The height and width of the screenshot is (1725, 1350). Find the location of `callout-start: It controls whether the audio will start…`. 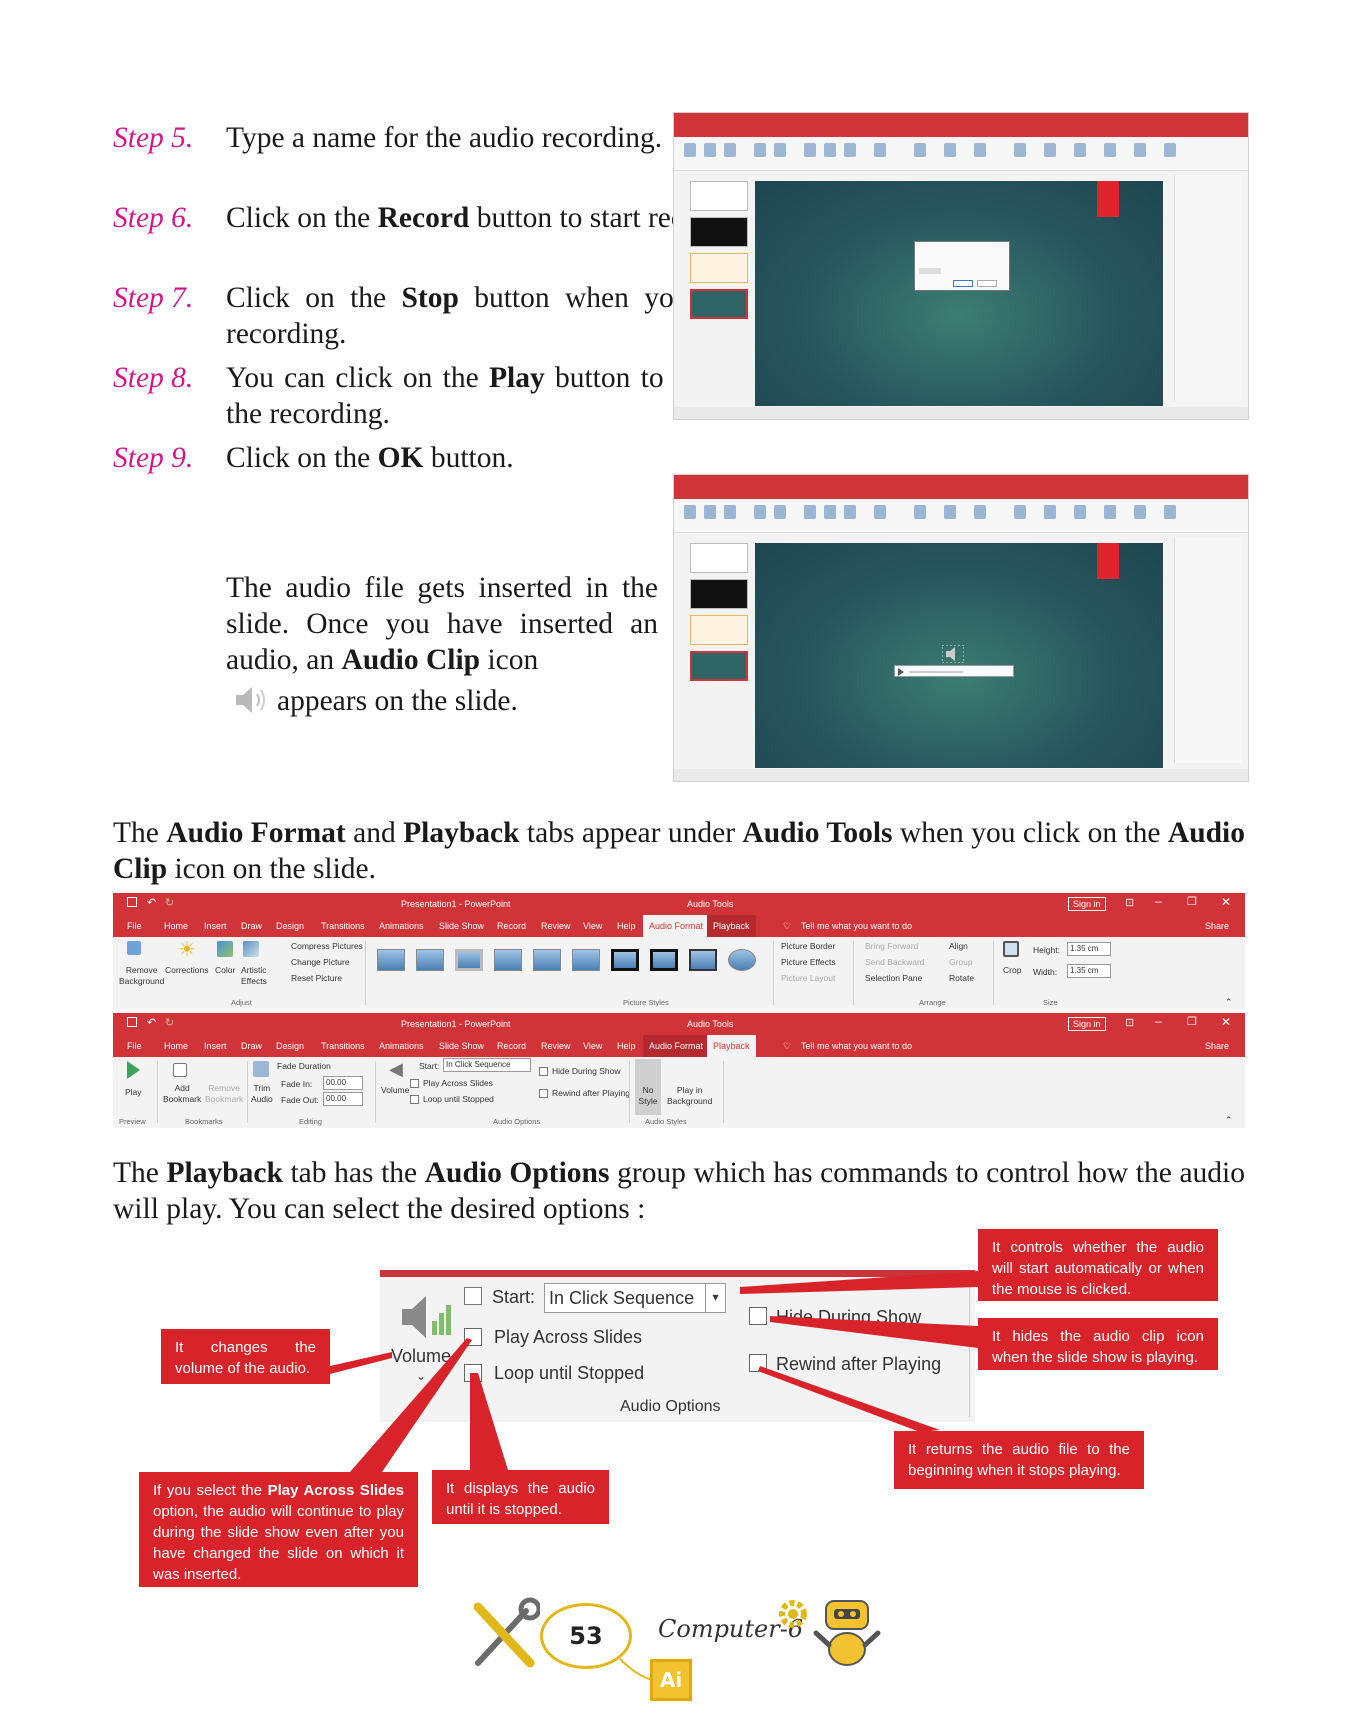

callout-start: It controls whether the audio will start… is located at coordinates (1098, 1265).